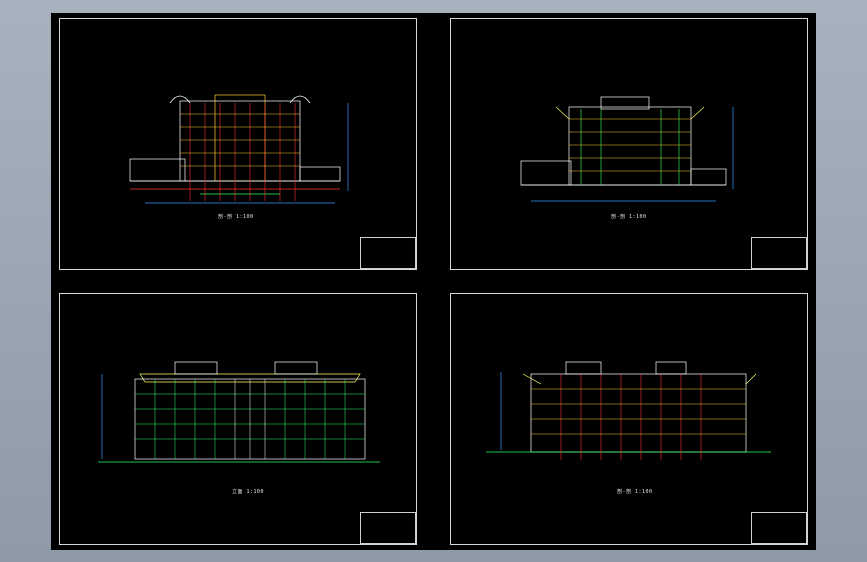 The height and width of the screenshot is (562, 867). I want to click on building-elevation-drawing, so click(239, 412).